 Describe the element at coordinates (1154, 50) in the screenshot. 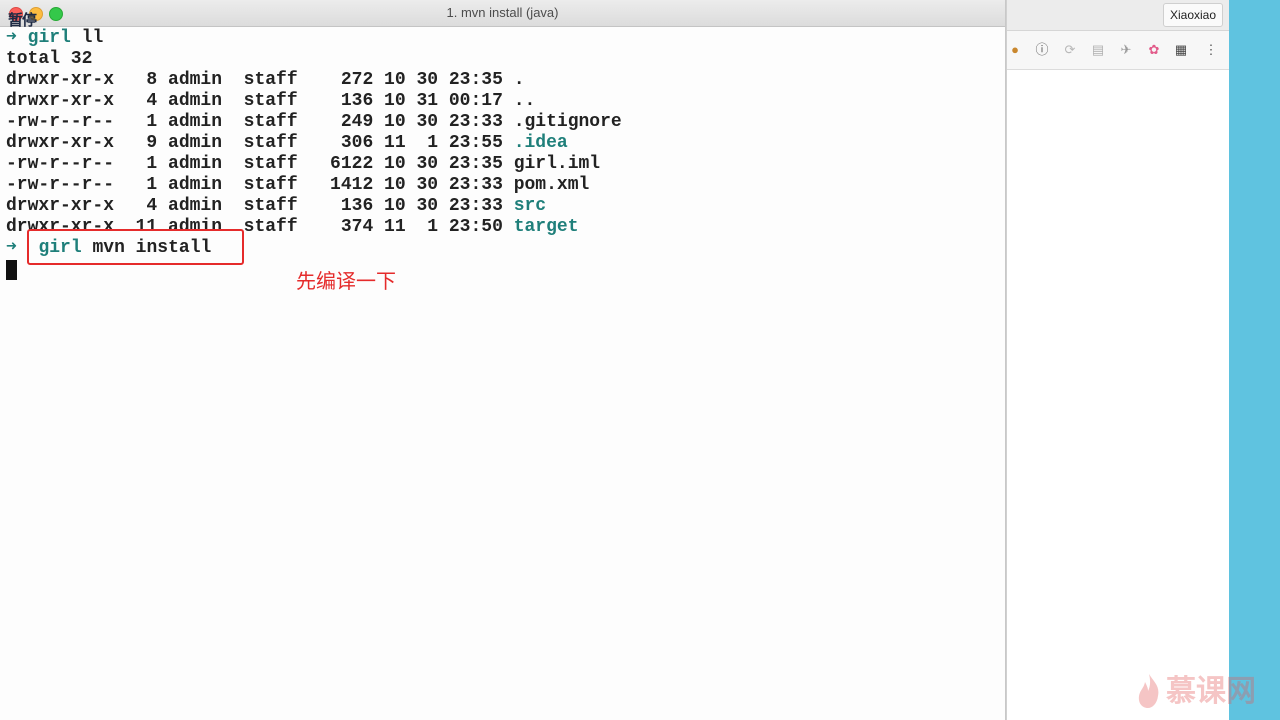

I see `color-wheel-icon: ✿` at that location.